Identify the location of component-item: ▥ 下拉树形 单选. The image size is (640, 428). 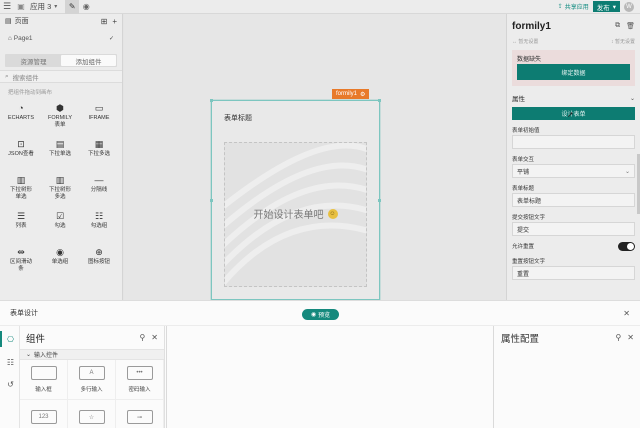
(21, 191).